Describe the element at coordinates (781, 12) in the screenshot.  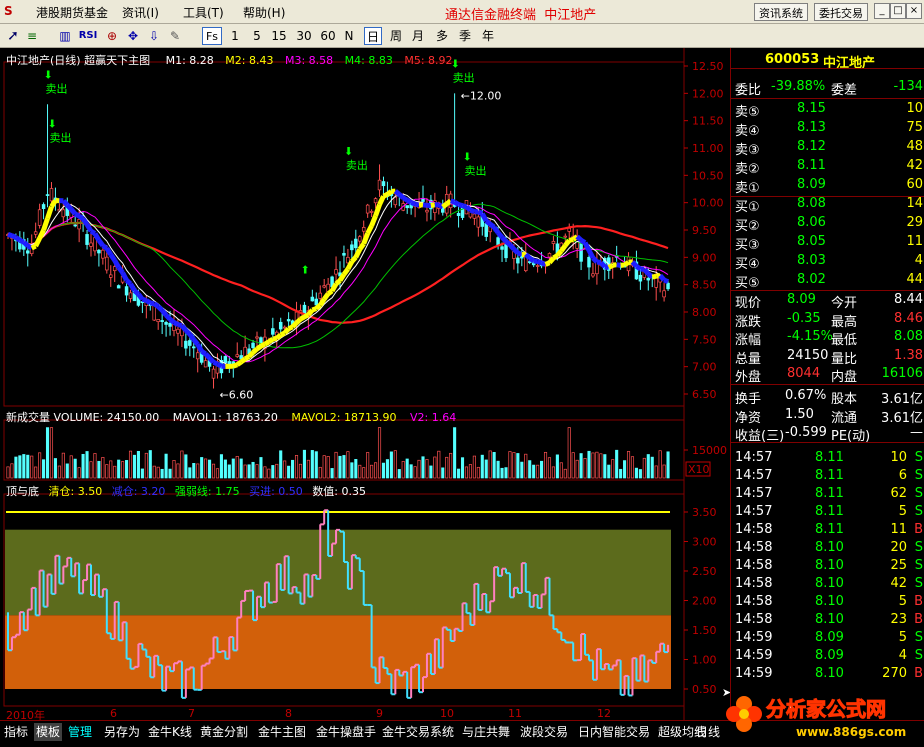
I see `news-system-button: 资讯系统` at that location.